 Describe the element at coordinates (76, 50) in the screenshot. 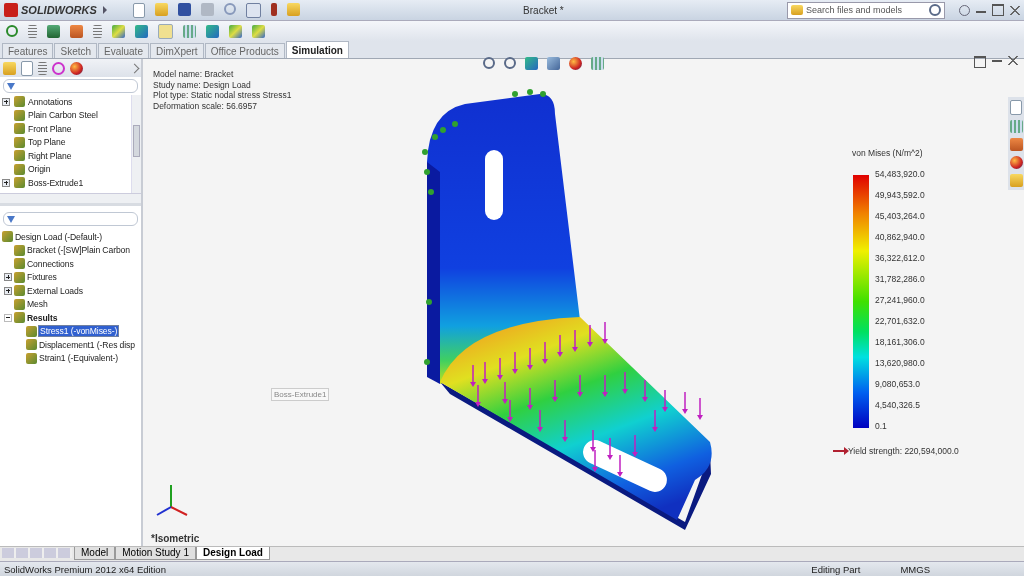

I see `command-tab: Sketch` at that location.